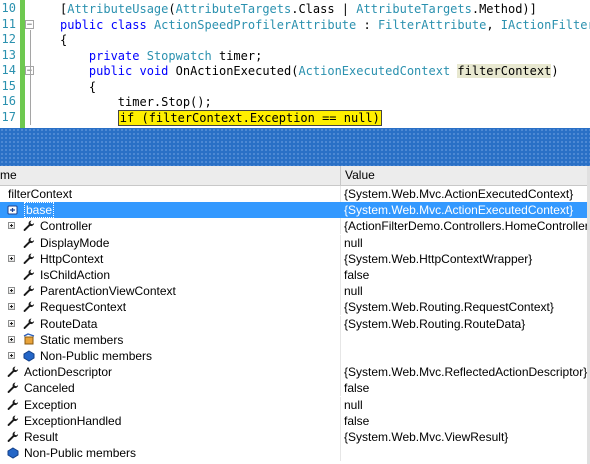 The width and height of the screenshot is (590, 464). I want to click on watch-row: ParentActionViewContext null, so click(295, 291).